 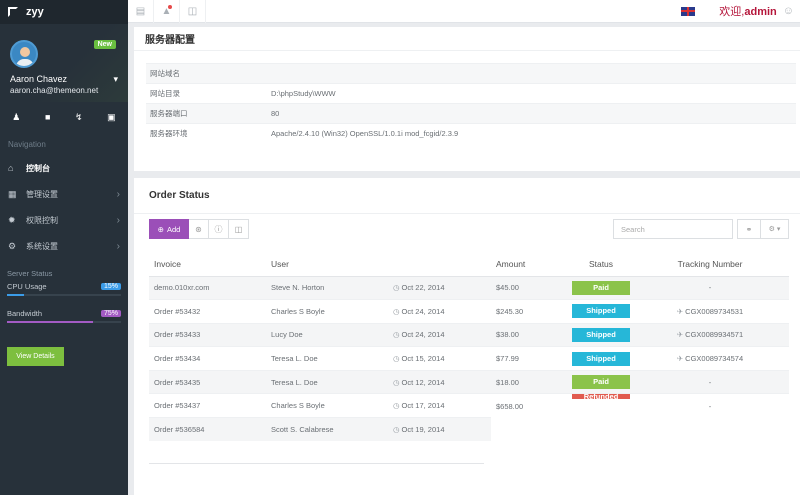 What do you see at coordinates (42, 194) in the screenshot?
I see `nav-item-label: 管理设置` at bounding box center [42, 194].